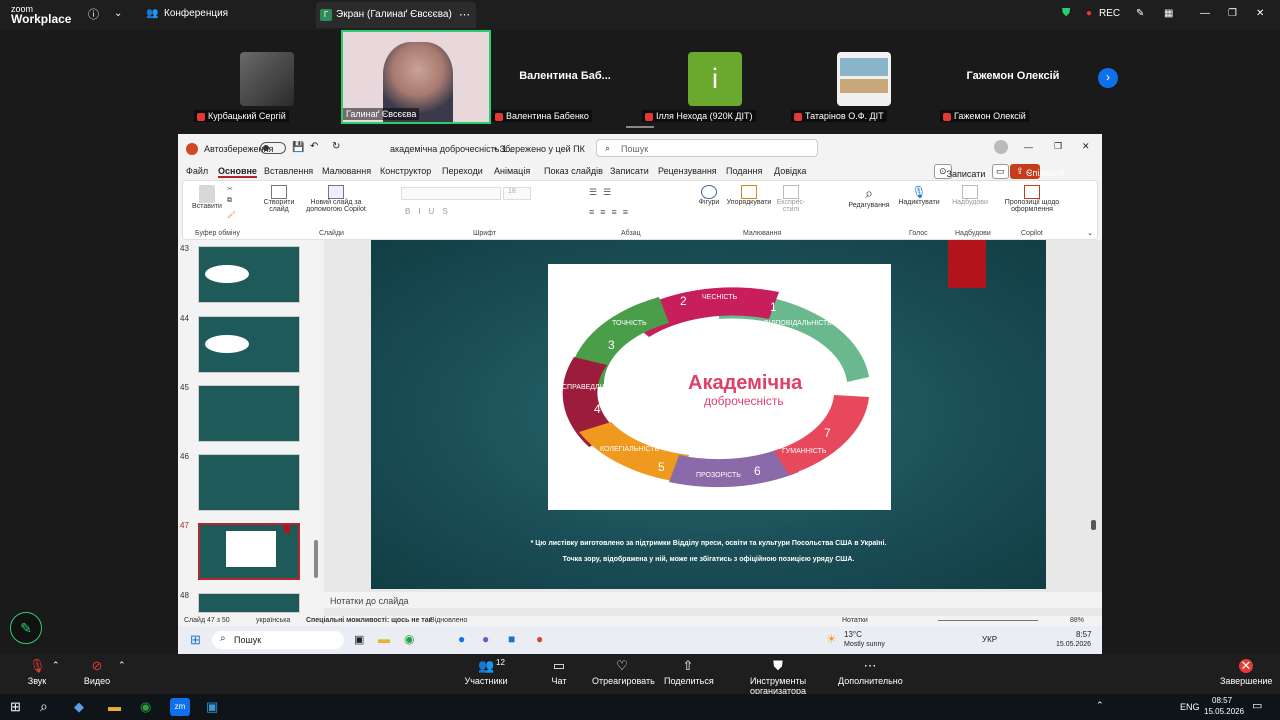 The width and height of the screenshot is (1280, 720). Describe the element at coordinates (485, 639) in the screenshot. I see `viber-icon: ●` at that location.